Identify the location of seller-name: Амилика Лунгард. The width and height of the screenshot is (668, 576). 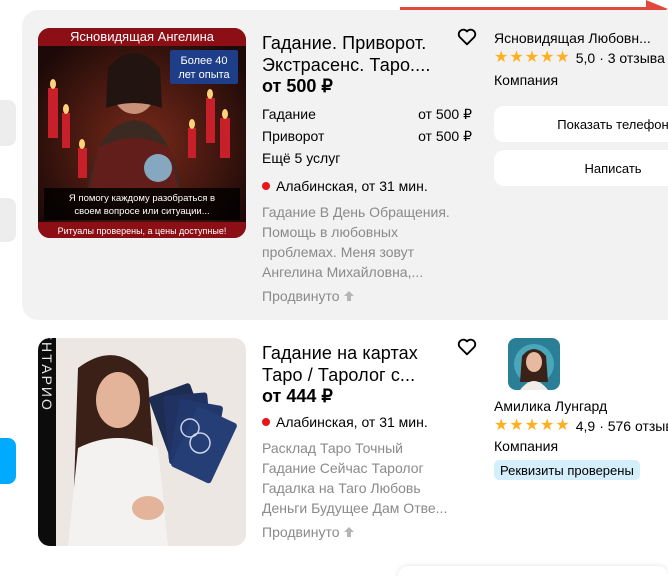
(550, 406).